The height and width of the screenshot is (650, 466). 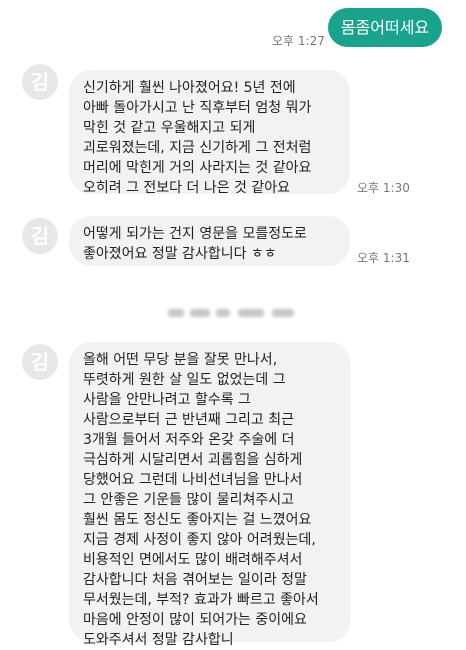 I want to click on message-timestamp: 오후 1:27, so click(x=298, y=41).